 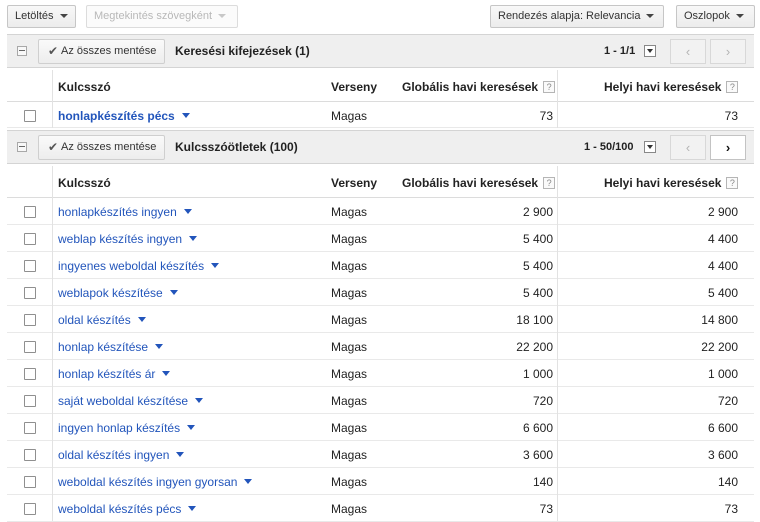 I want to click on keyword-link: saját weboldal készítése, so click(x=131, y=401).